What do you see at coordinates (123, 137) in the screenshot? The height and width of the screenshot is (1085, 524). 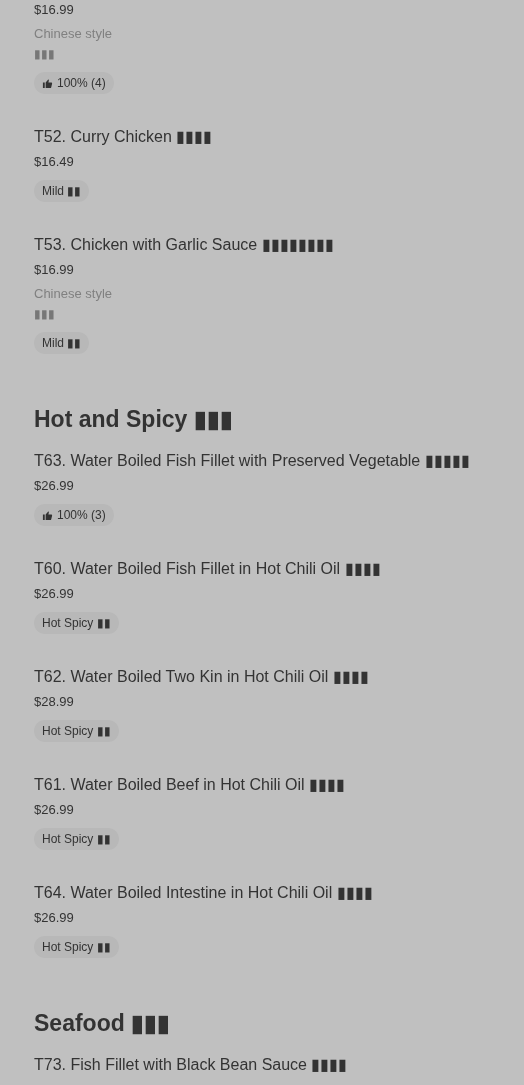 I see `dish-name: T52. Curry Chicken ▮▮▮▮` at bounding box center [123, 137].